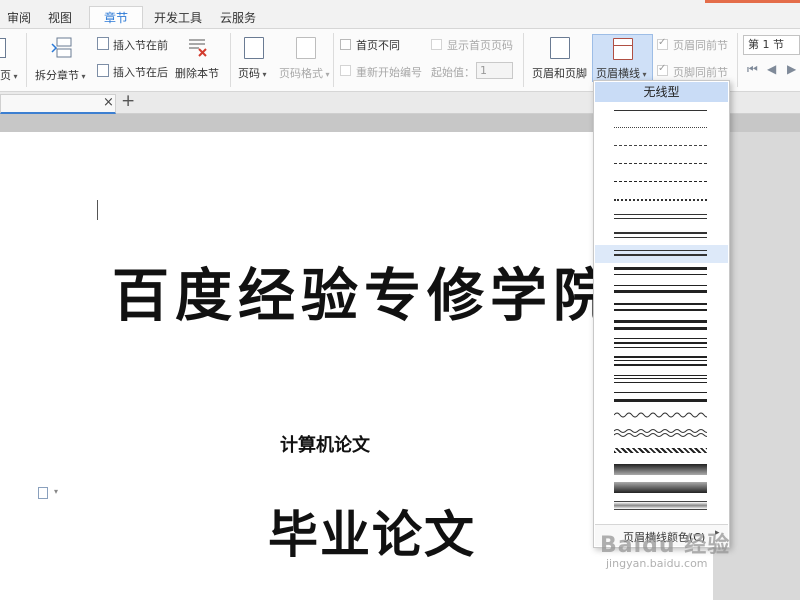 The height and width of the screenshot is (600, 800). I want to click on header-line-label-wrap: 页眉横线 ▾, so click(621, 73).